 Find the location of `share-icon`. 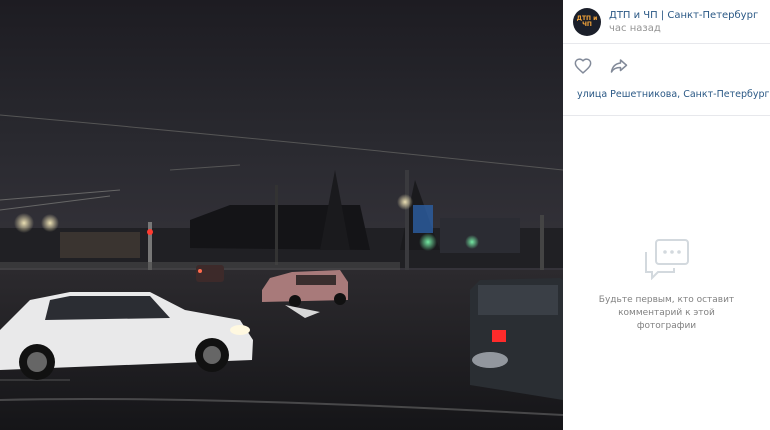

share-icon is located at coordinates (619, 66).